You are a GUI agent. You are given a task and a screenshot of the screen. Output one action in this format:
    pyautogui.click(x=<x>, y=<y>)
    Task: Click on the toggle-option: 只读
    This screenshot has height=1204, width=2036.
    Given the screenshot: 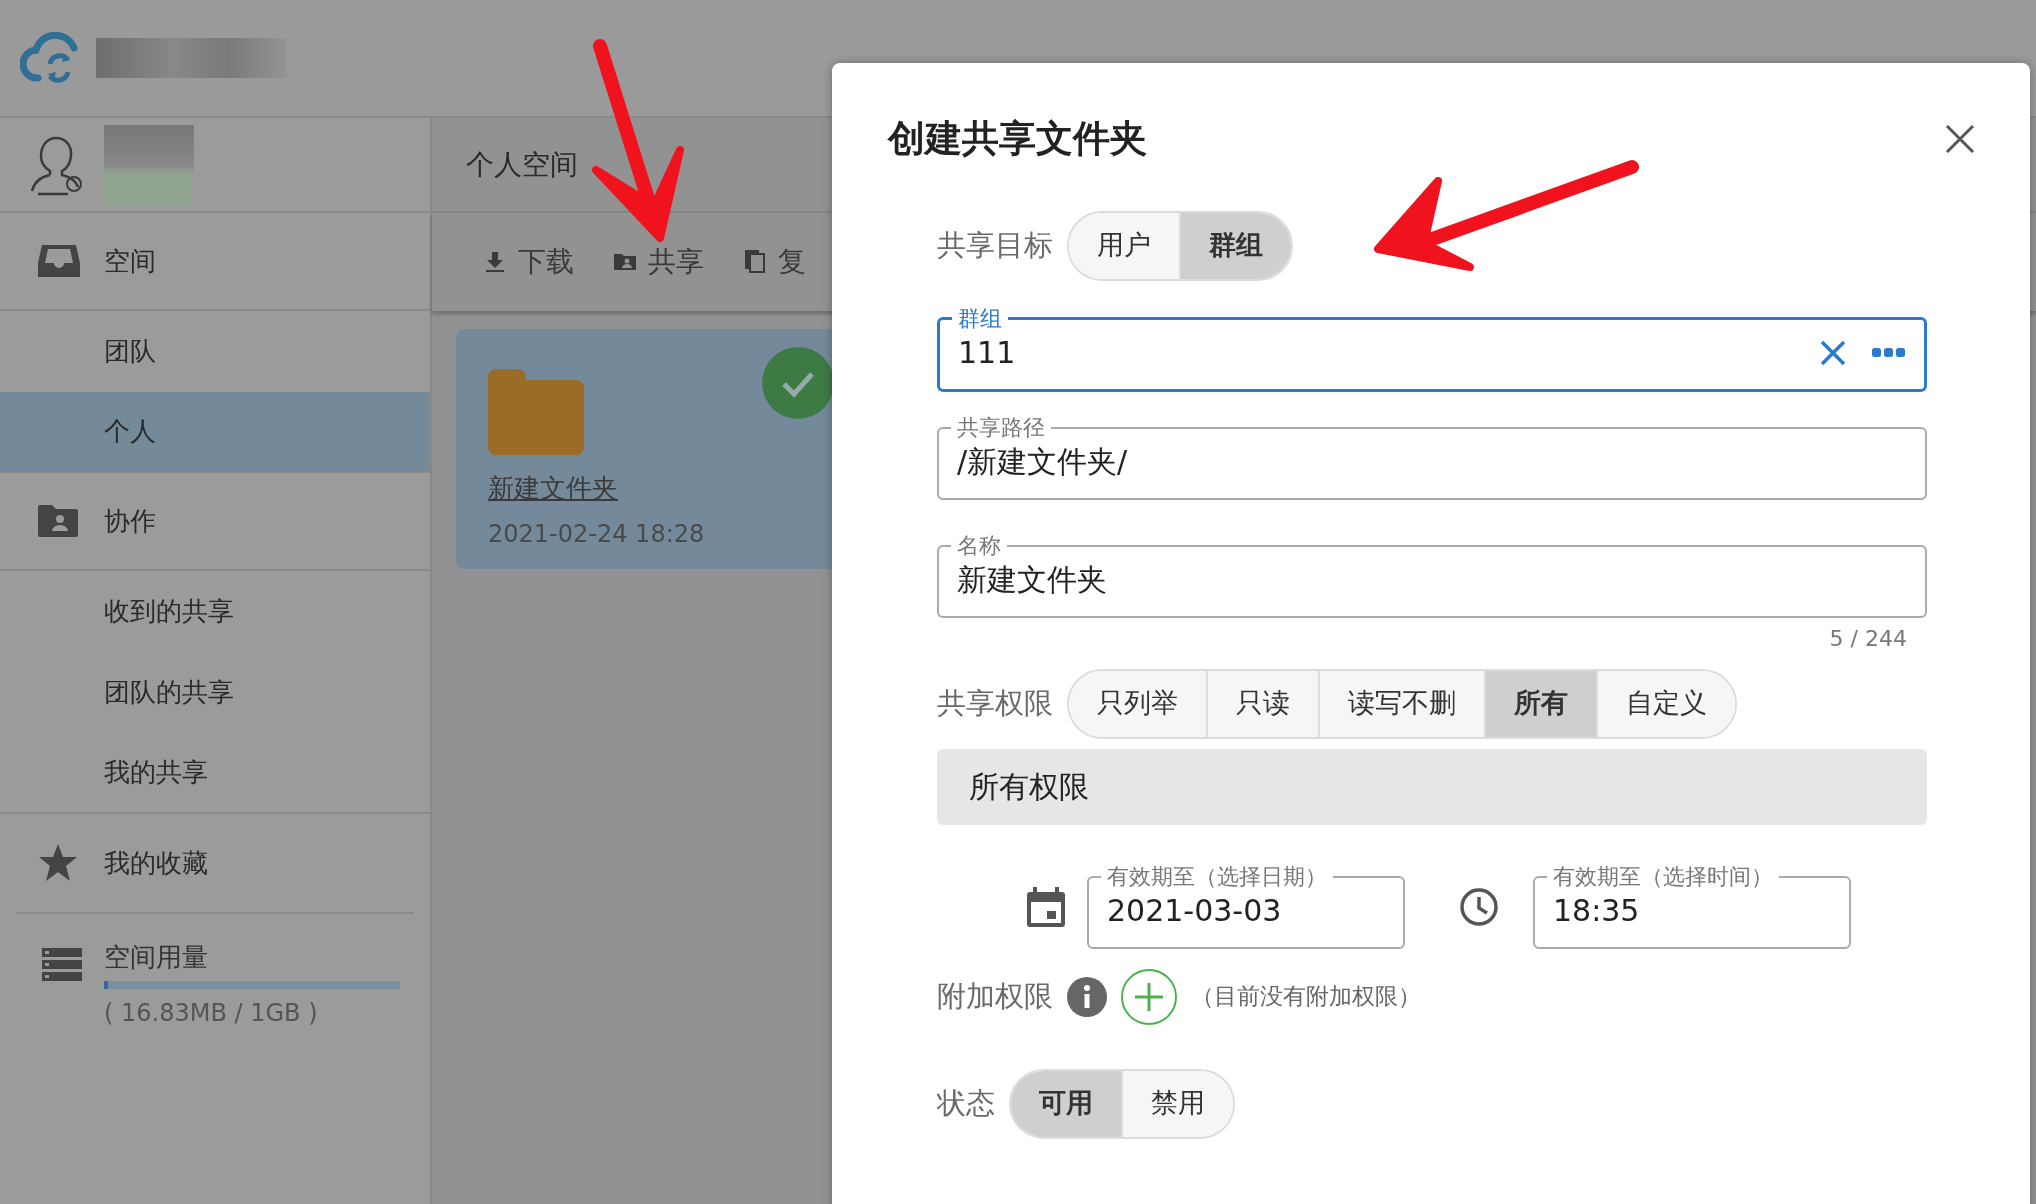 What is the action you would take?
    pyautogui.click(x=1262, y=703)
    